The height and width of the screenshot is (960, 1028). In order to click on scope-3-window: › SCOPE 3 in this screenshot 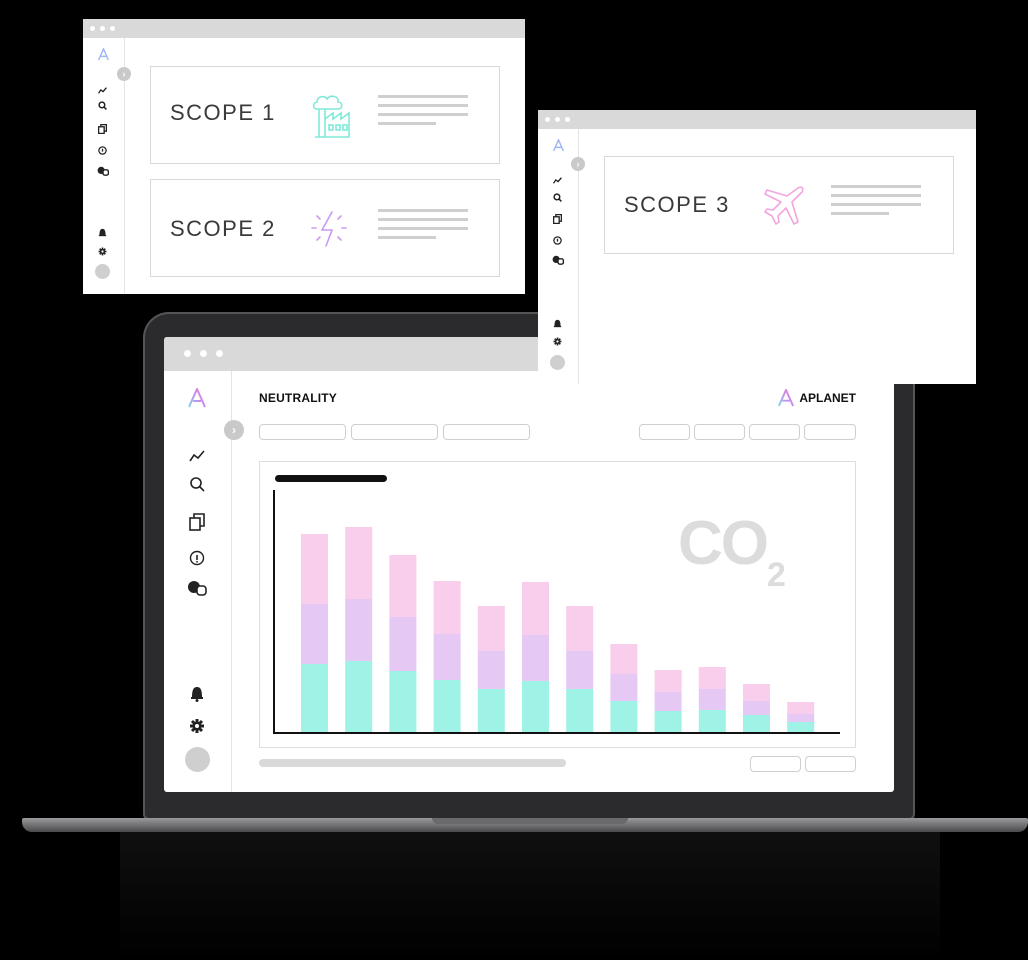, I will do `click(757, 247)`.